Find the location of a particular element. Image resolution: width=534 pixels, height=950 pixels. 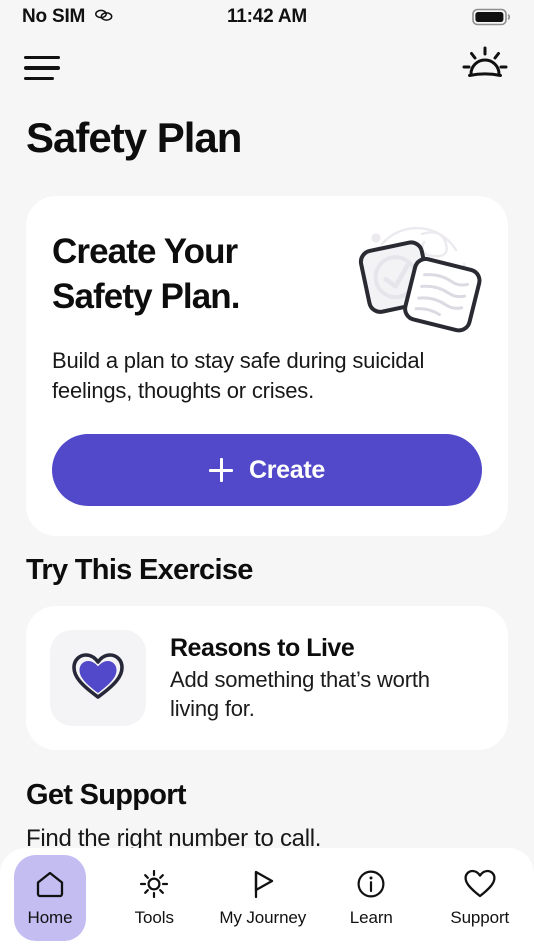

nav-item-support: Support is located at coordinates (480, 898).